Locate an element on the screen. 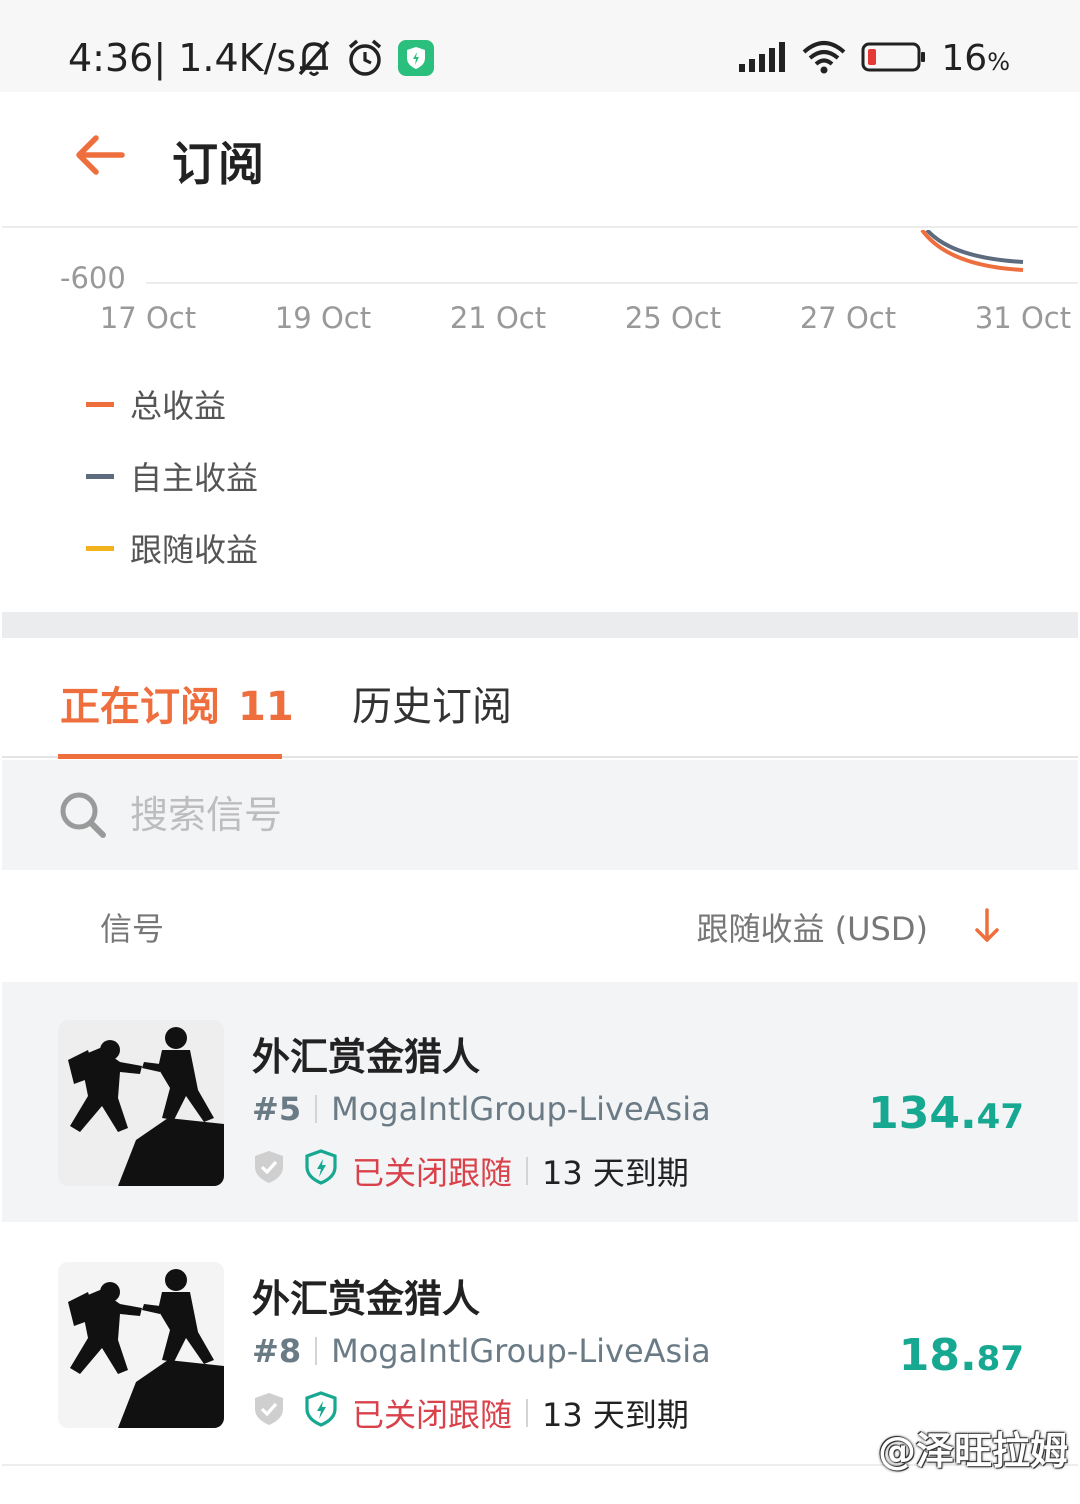  column-signal: 信号 is located at coordinates (132, 929).